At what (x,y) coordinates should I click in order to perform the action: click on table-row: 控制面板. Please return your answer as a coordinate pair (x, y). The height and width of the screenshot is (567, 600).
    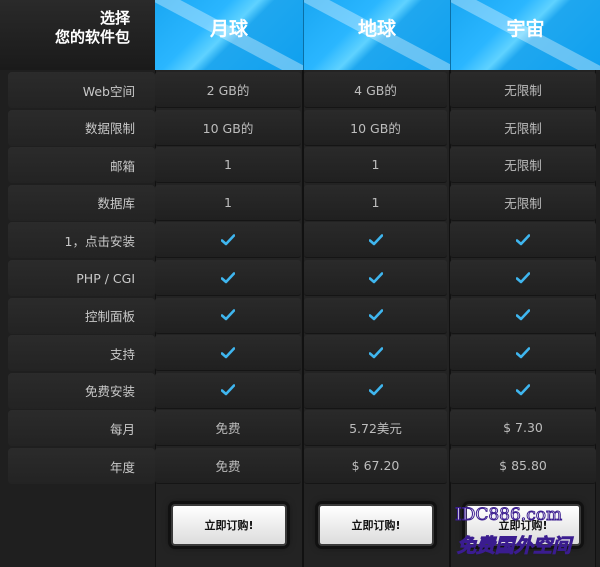
    Looking at the image, I should click on (302, 315).